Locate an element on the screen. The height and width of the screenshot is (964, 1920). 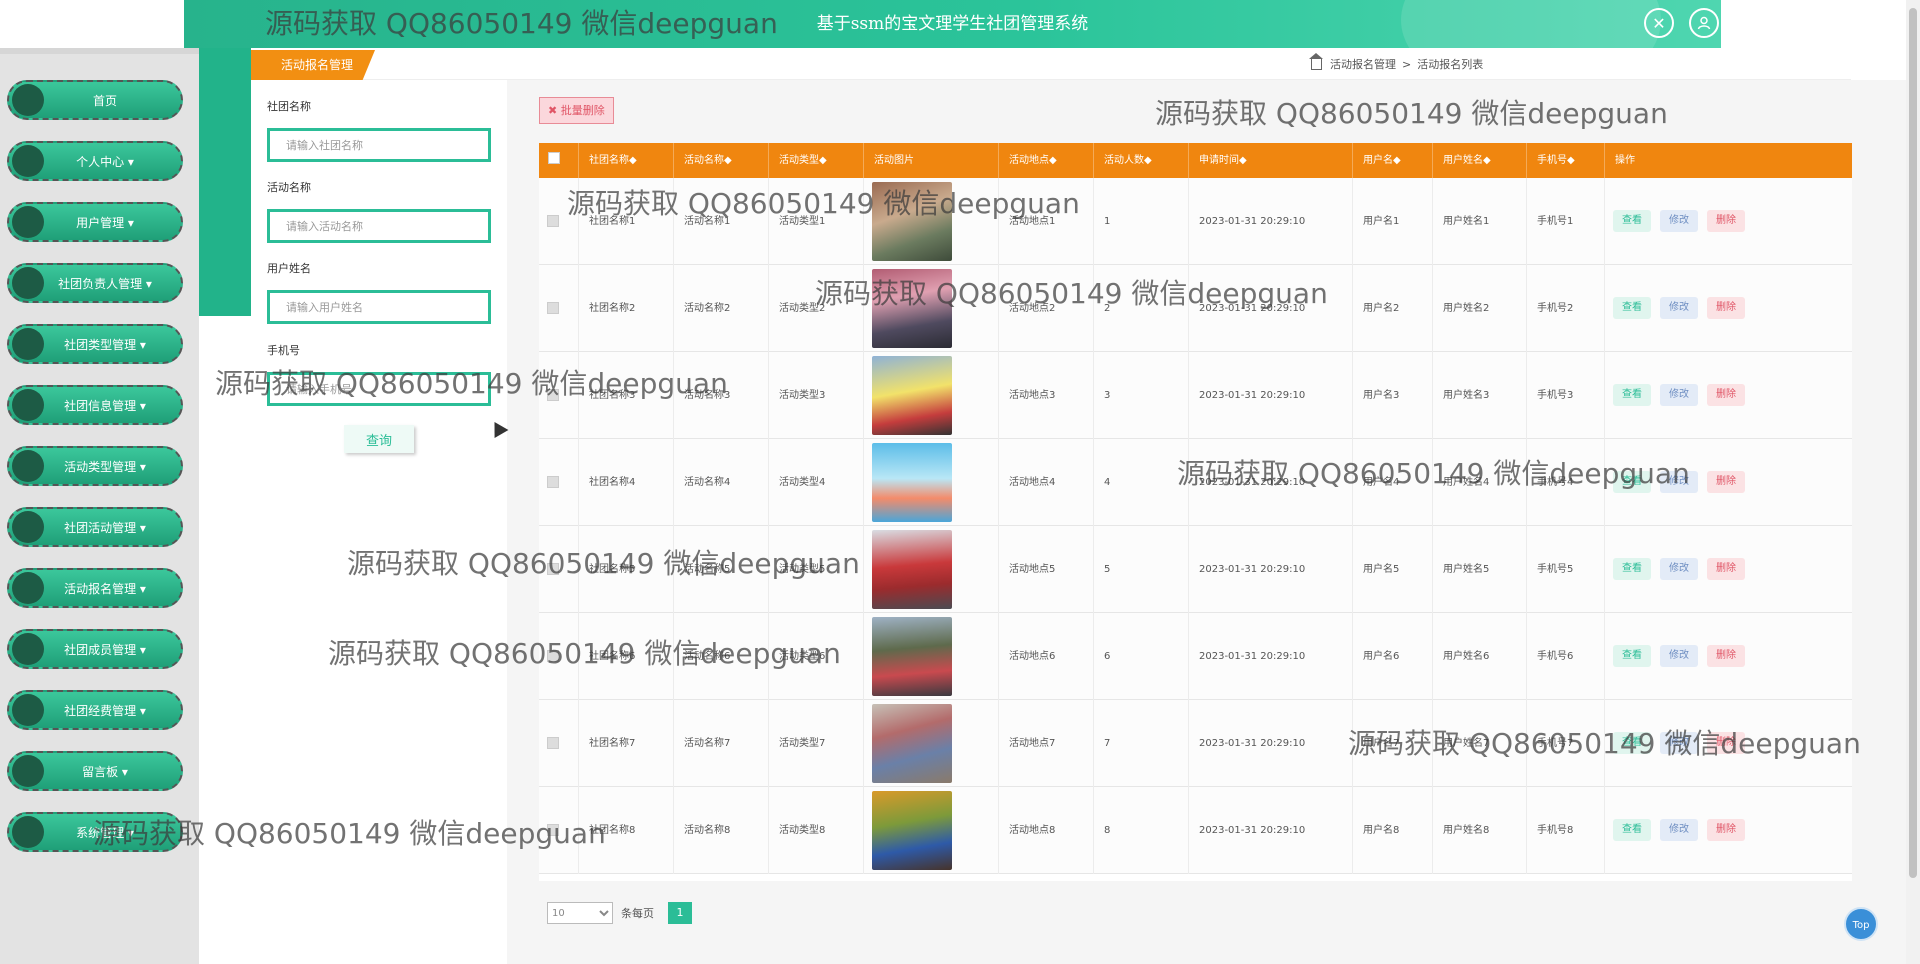
home-icon is located at coordinates (1316, 61).